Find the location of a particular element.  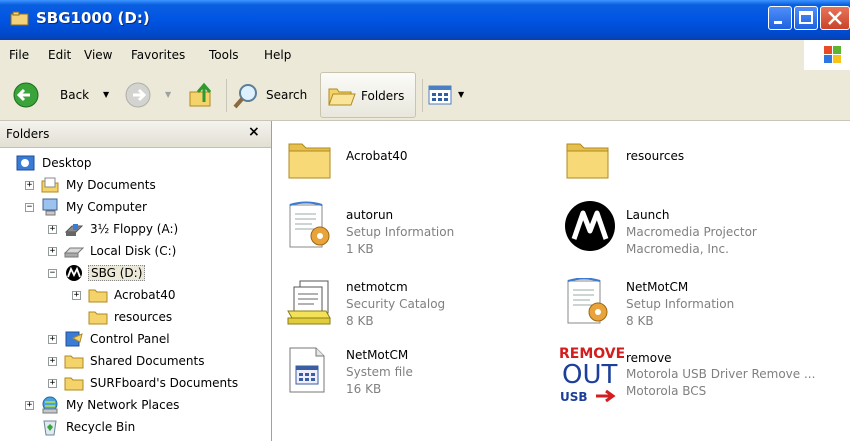

tree-item-acrobat40: Acrobat40 is located at coordinates (133, 295).